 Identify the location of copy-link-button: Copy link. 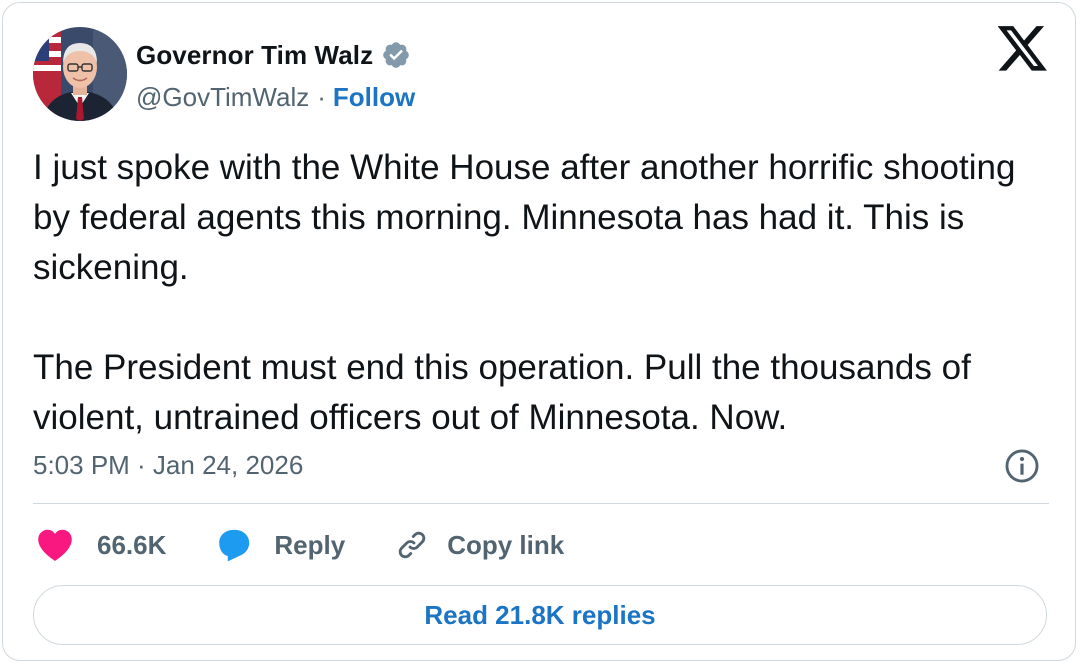
(479, 545).